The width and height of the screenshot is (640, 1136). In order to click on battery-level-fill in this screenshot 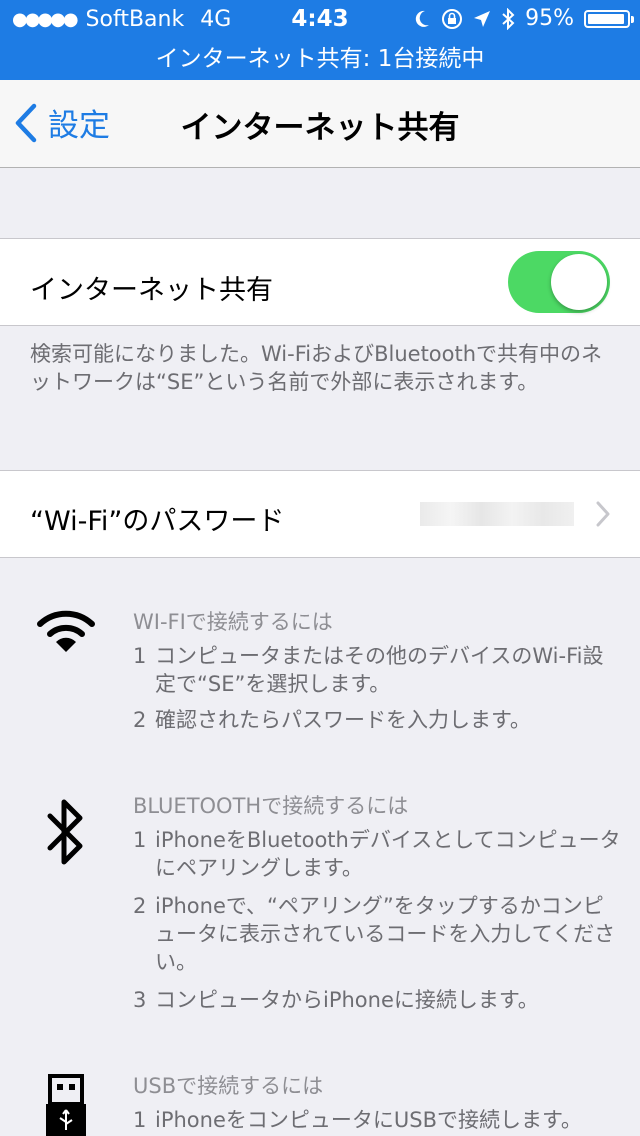, I will do `click(606, 18)`.